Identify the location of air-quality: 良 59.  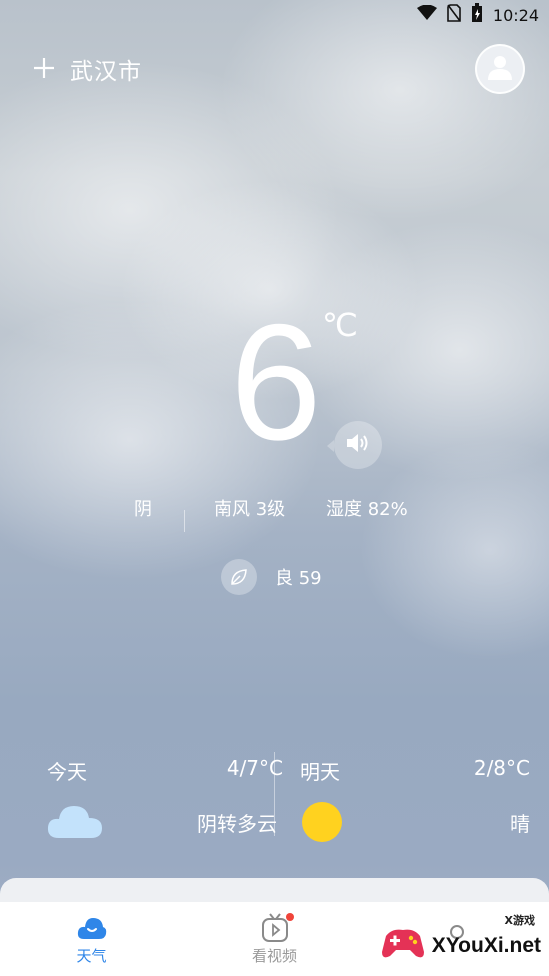
(271, 577).